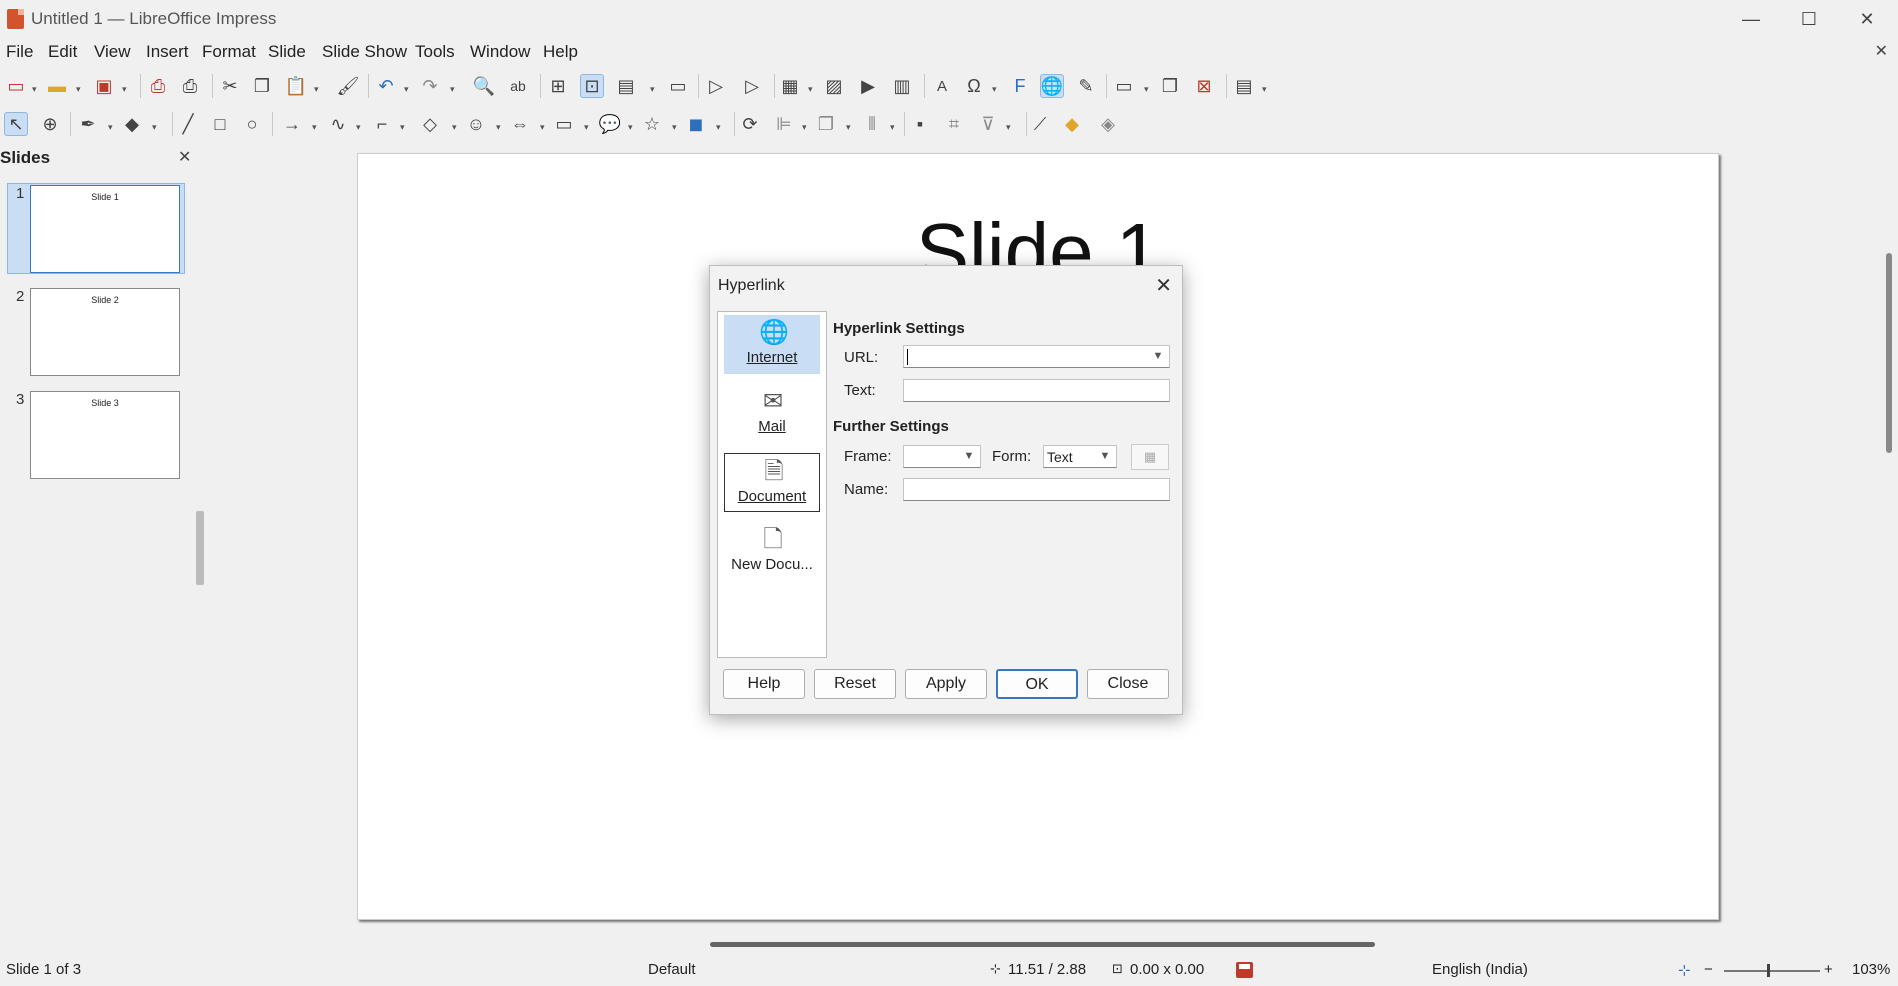 This screenshot has height=986, width=1898. I want to click on open-dropdown-icon: ▾, so click(78, 89).